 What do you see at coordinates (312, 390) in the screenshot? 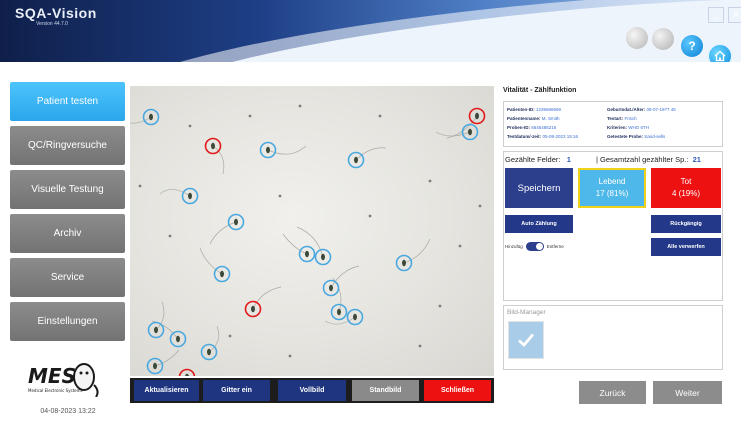
I see `fullscreen-button: Vollbild` at bounding box center [312, 390].